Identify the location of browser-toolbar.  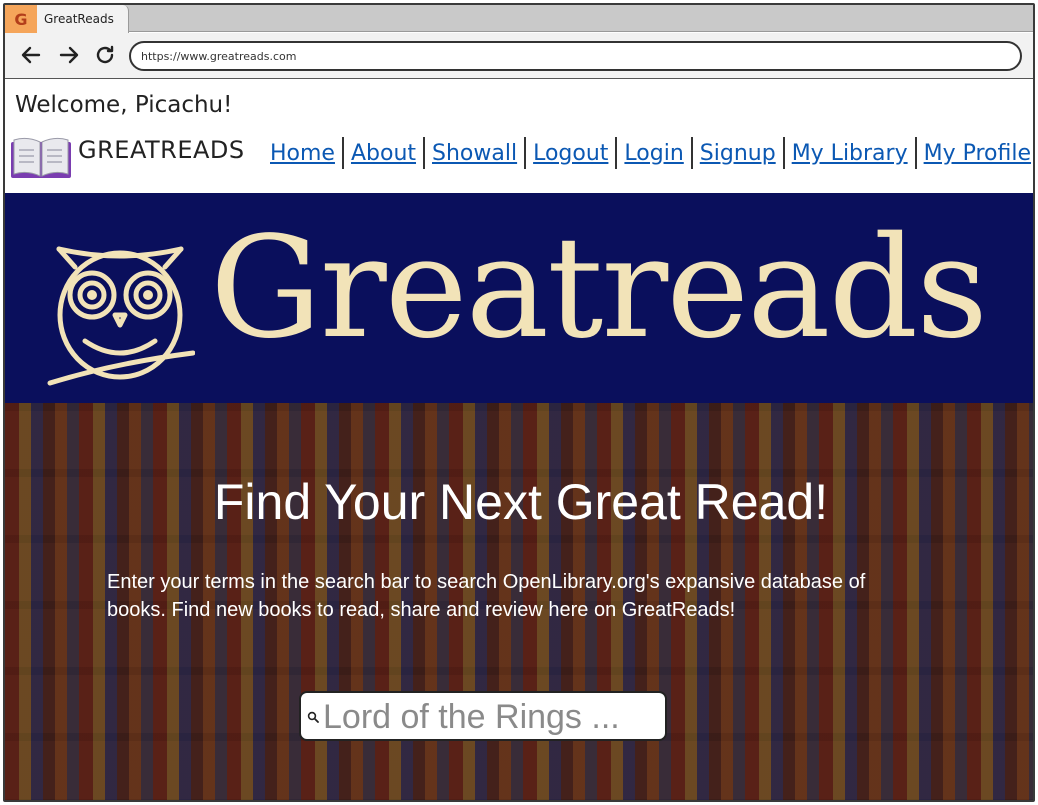
(519, 56).